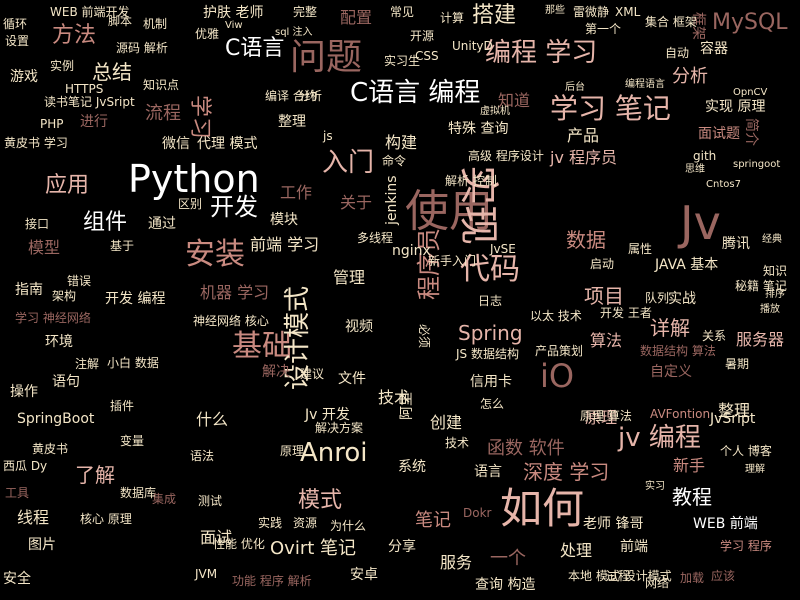 Image resolution: width=800 pixels, height=600 pixels. I want to click on word: 通过, so click(162, 224).